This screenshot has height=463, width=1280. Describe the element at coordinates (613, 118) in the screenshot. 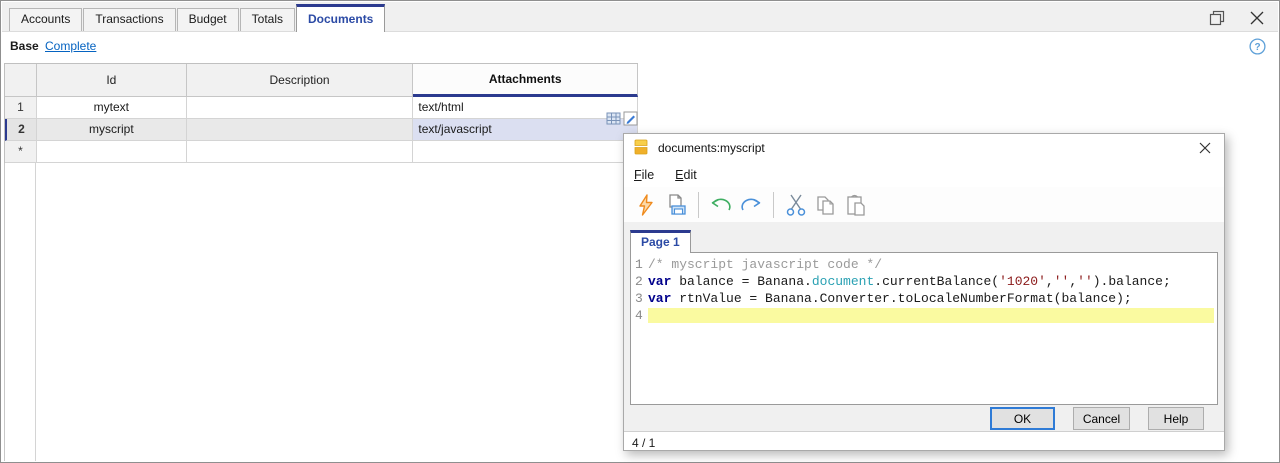

I see `attachment-table-icon` at that location.